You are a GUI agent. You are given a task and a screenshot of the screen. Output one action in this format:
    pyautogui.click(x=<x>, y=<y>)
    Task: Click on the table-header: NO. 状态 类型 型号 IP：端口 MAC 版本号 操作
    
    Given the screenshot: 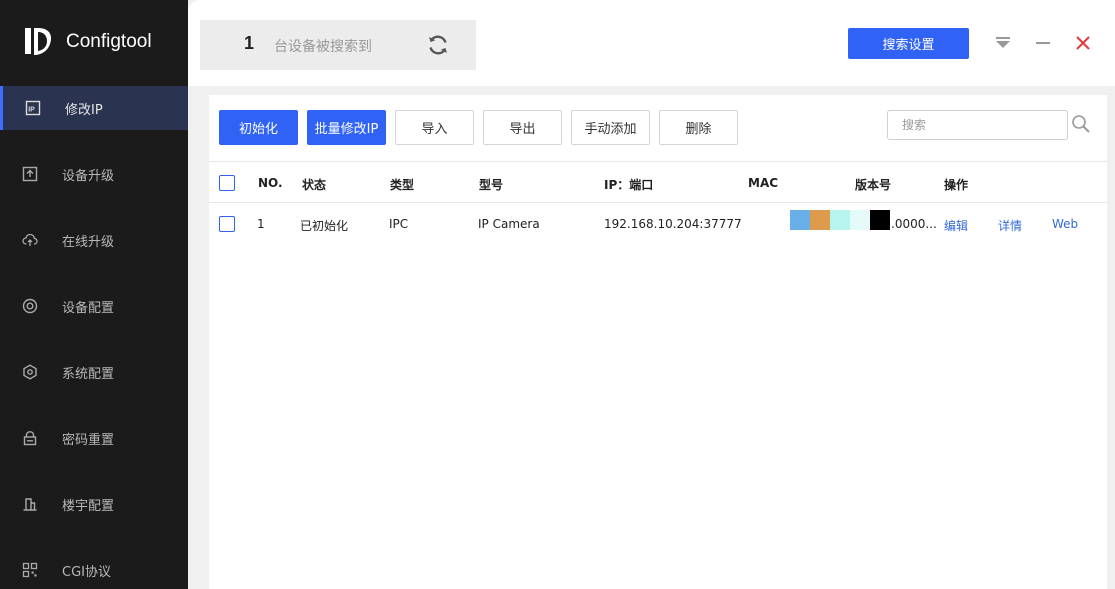 What is the action you would take?
    pyautogui.click(x=658, y=182)
    